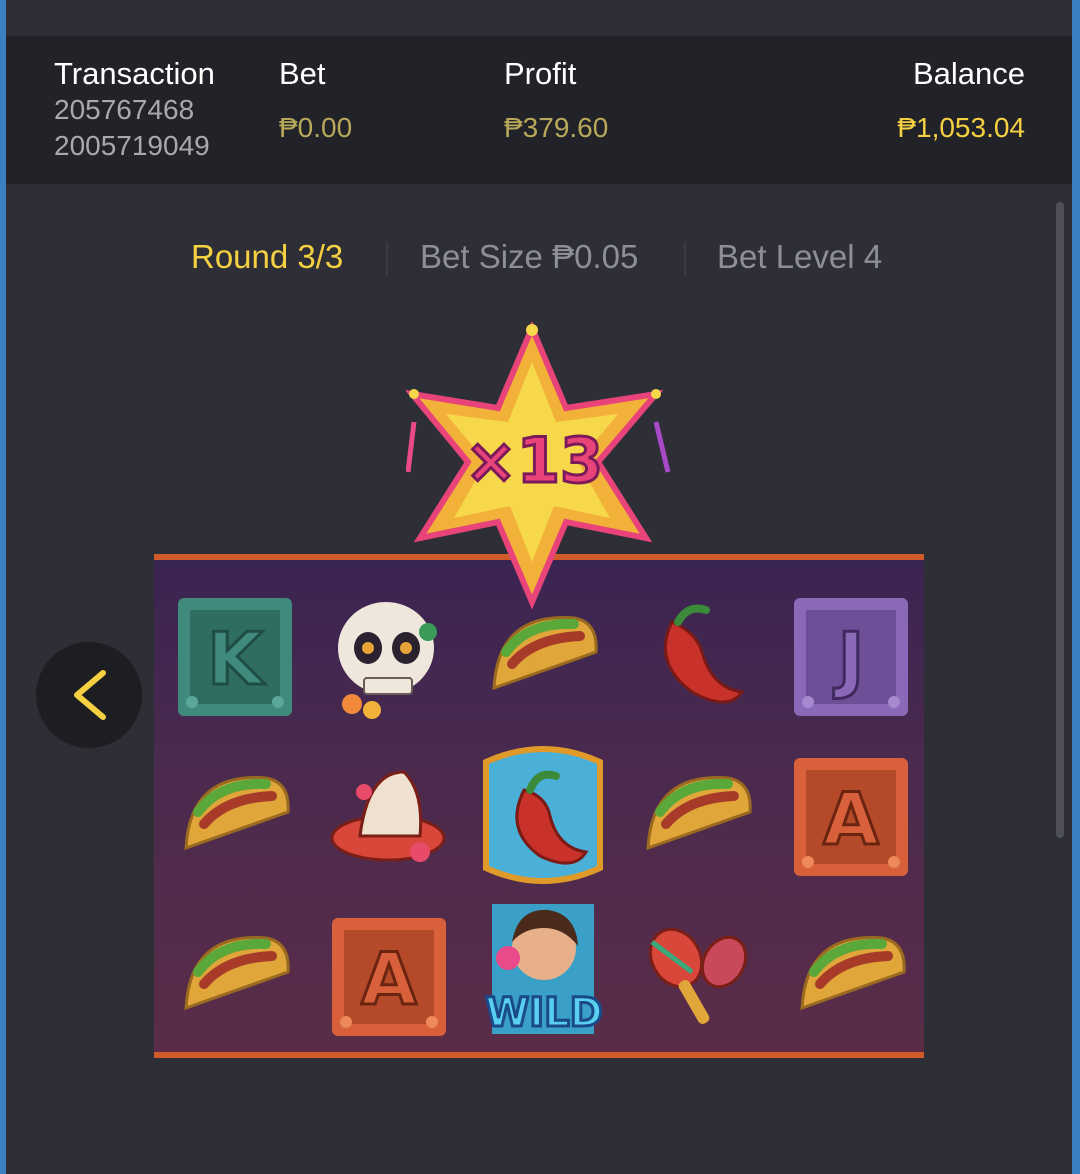 This screenshot has width=1080, height=1174. What do you see at coordinates (961, 127) in the screenshot?
I see `balance-value: ₱1,053.04` at bounding box center [961, 127].